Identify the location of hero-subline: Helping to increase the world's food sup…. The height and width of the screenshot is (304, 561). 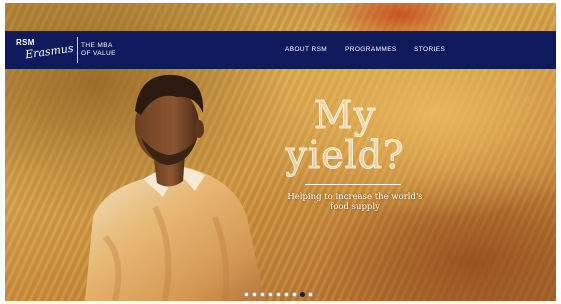
(355, 202).